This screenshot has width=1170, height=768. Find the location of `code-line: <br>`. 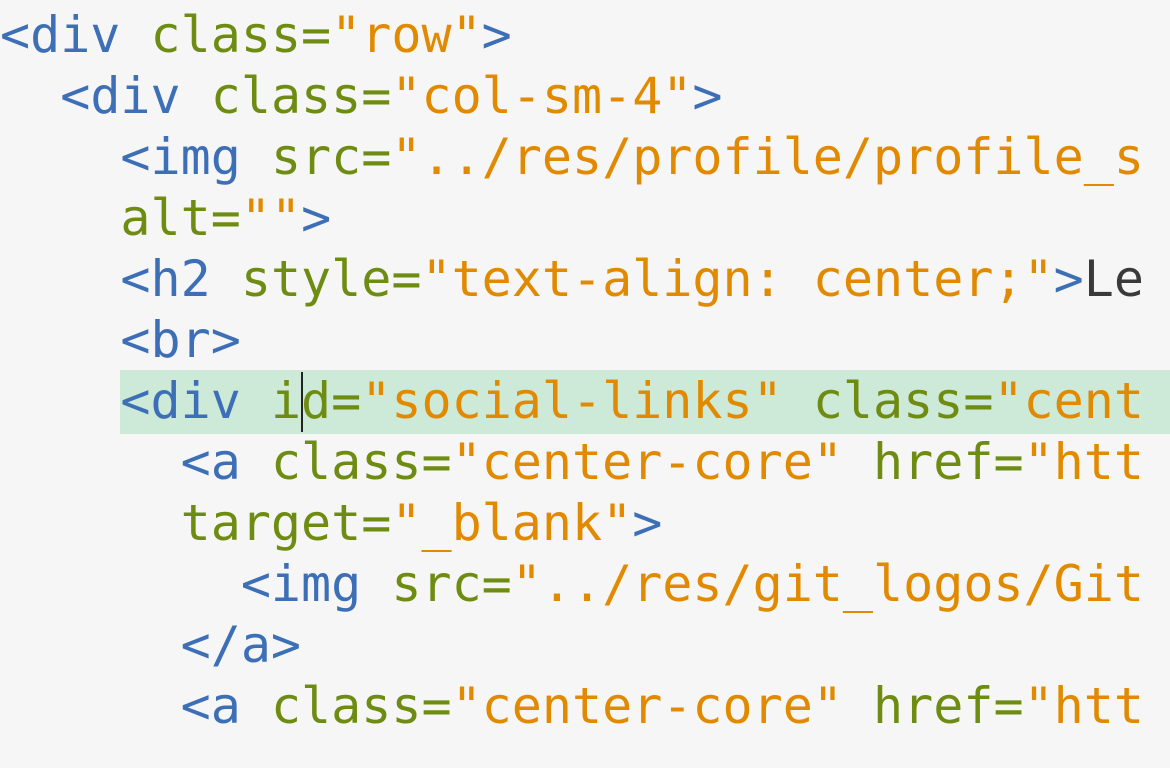

code-line: <br> is located at coordinates (585, 340).